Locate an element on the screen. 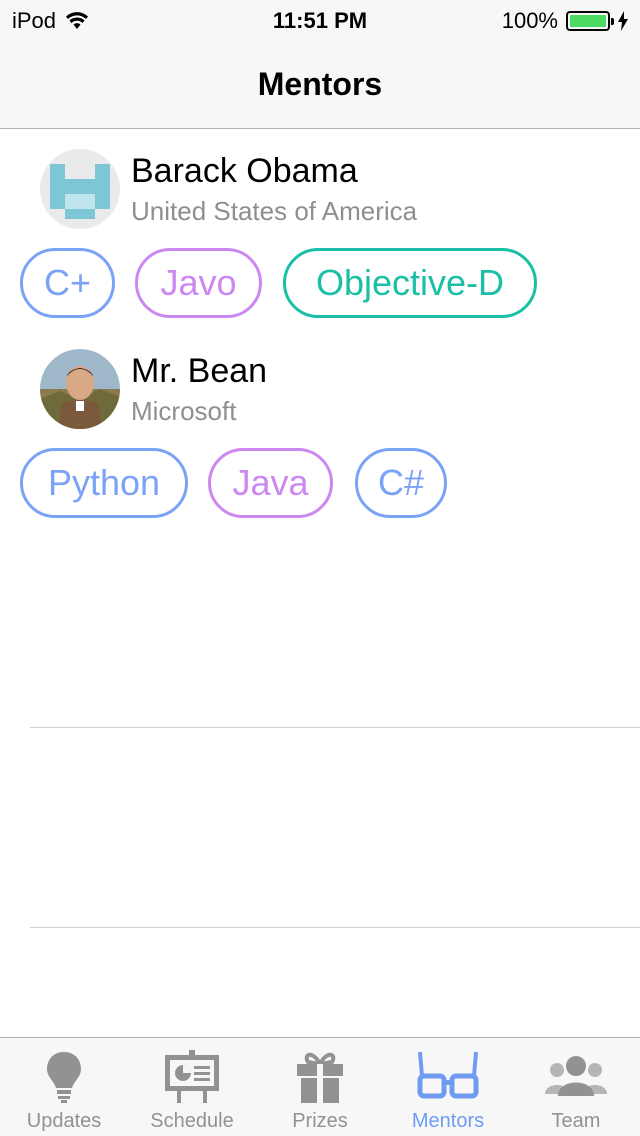  charging-bolt-icon is located at coordinates (623, 21).